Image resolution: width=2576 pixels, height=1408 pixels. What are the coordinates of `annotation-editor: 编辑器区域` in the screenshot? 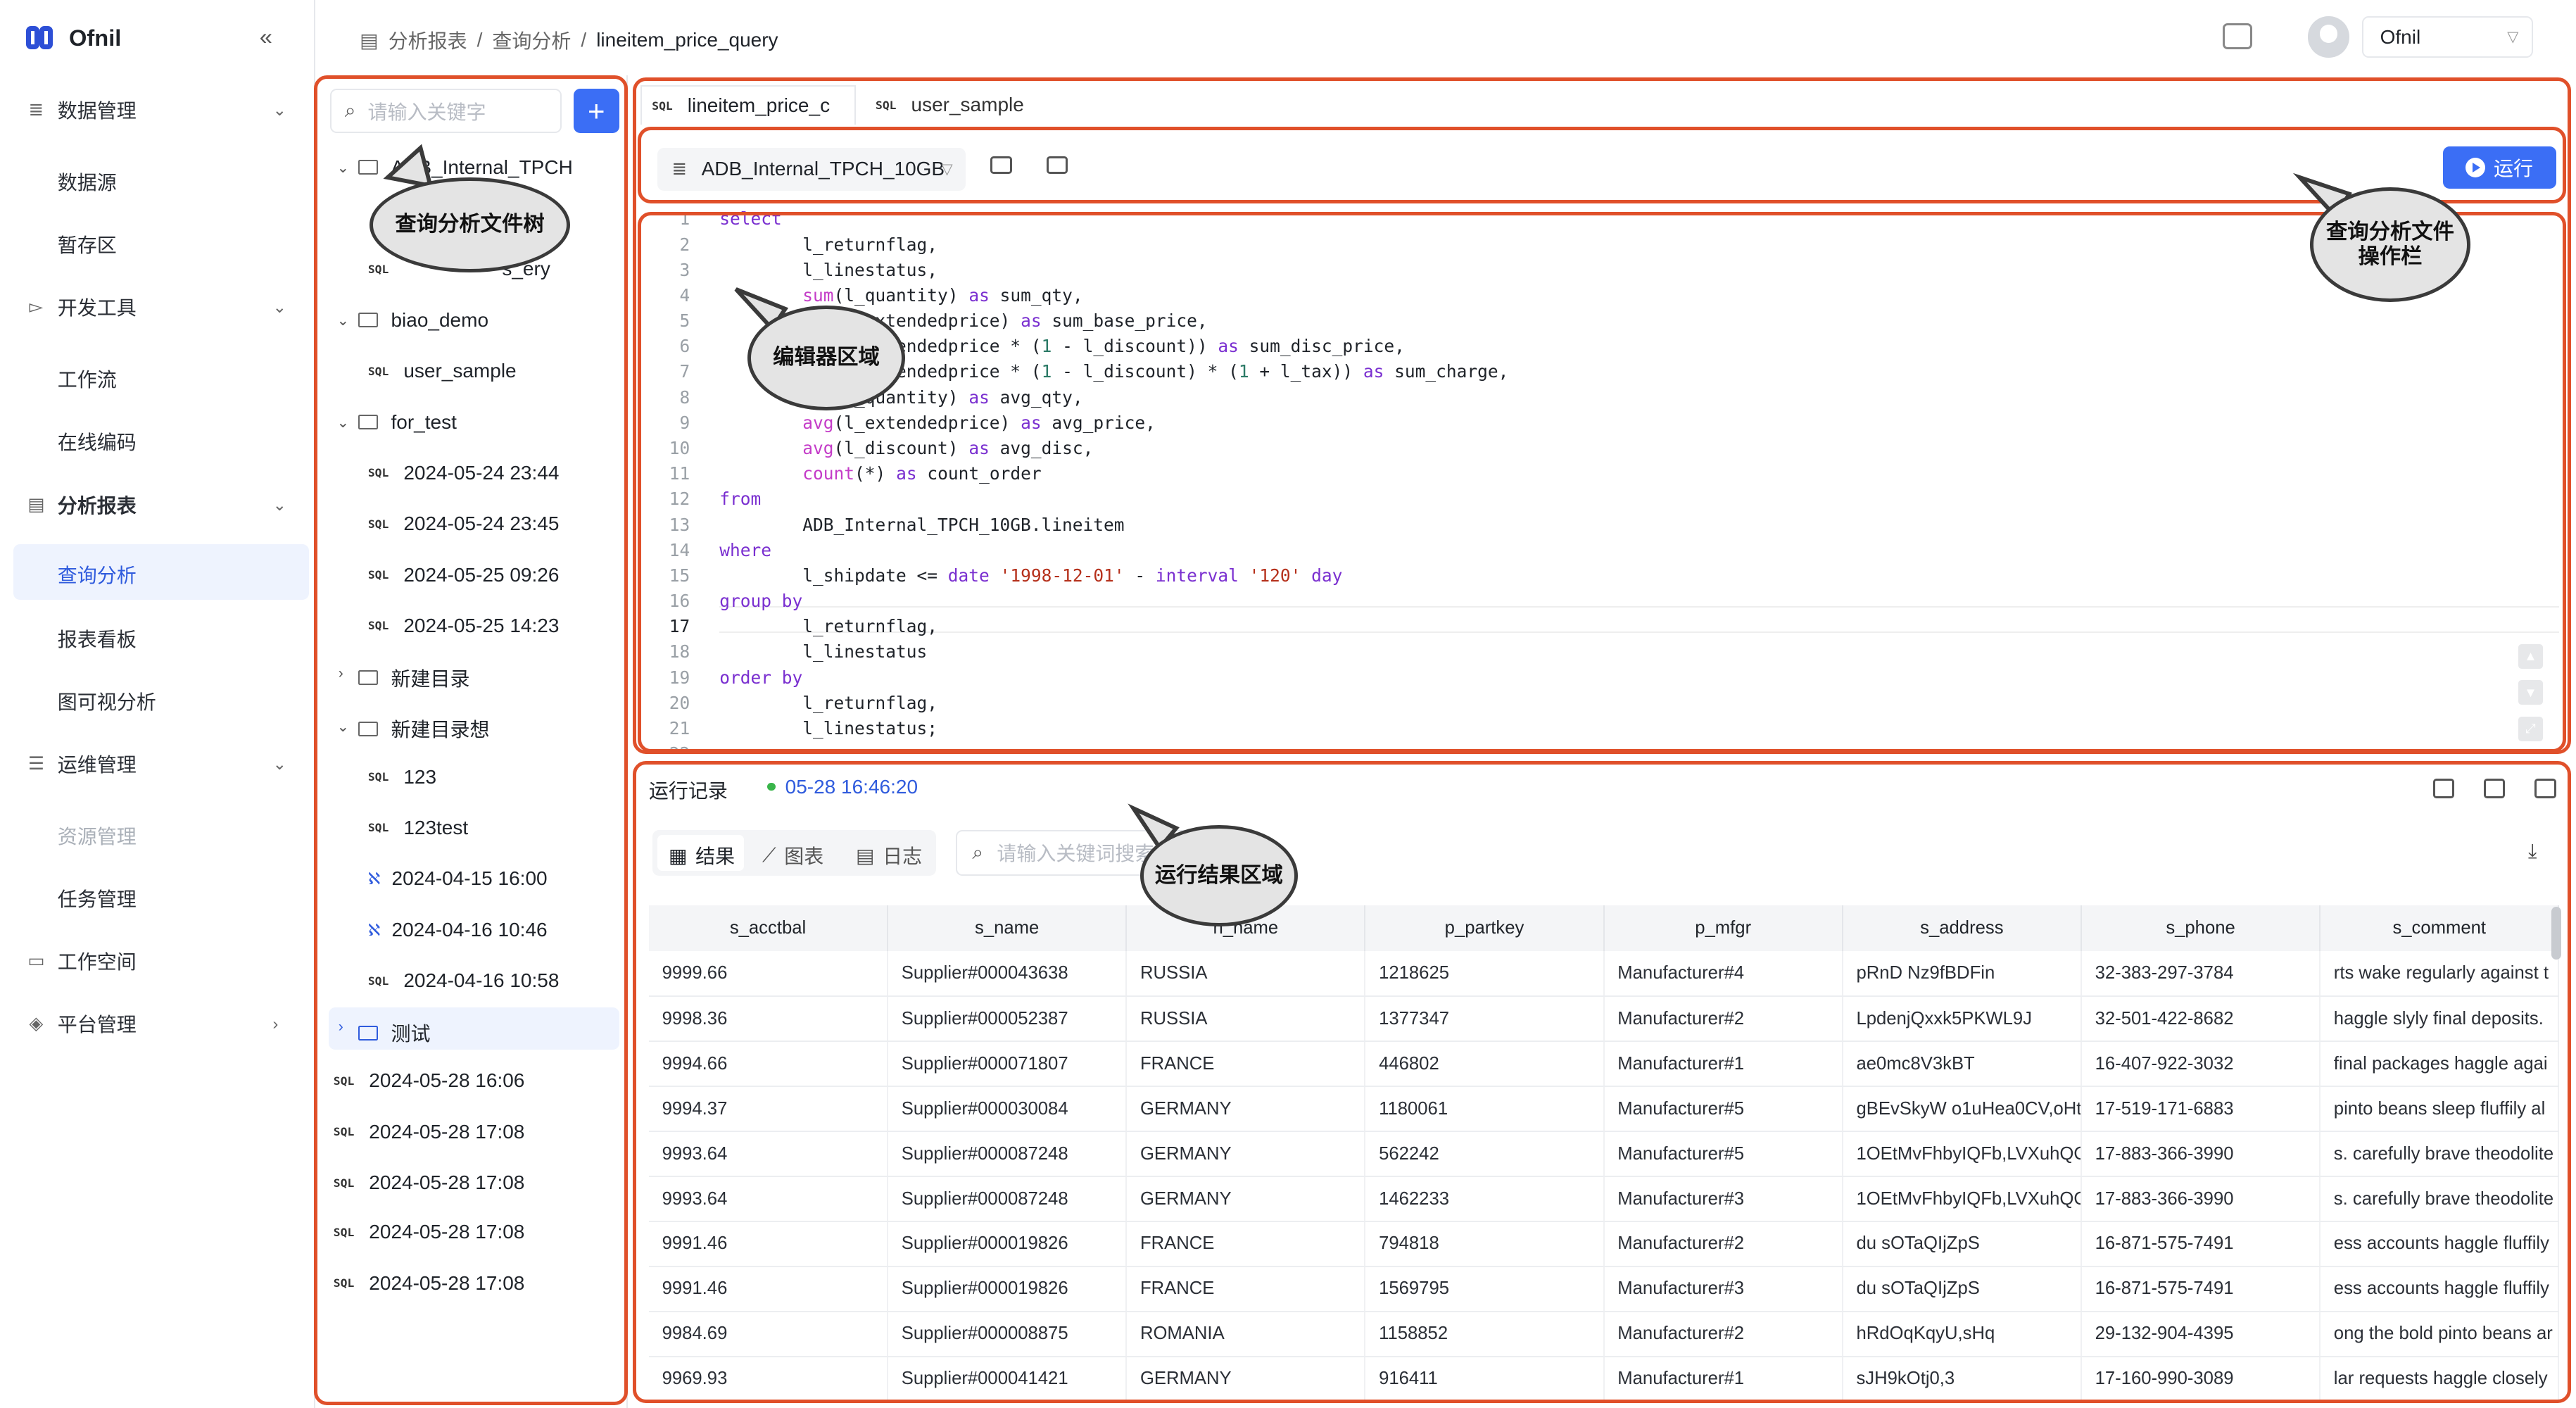 It's located at (826, 358).